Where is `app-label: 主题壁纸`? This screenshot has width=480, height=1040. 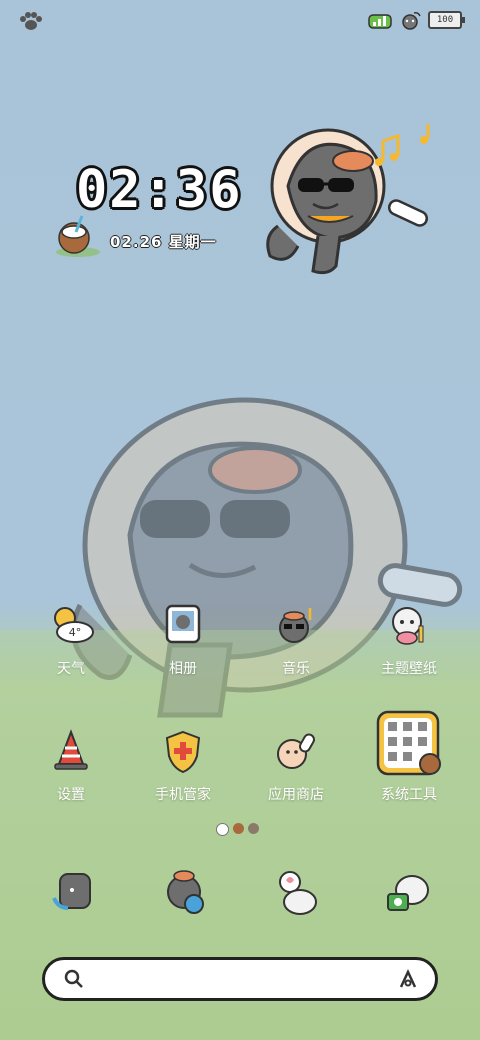
app-label: 主题壁纸 is located at coordinates (409, 669).